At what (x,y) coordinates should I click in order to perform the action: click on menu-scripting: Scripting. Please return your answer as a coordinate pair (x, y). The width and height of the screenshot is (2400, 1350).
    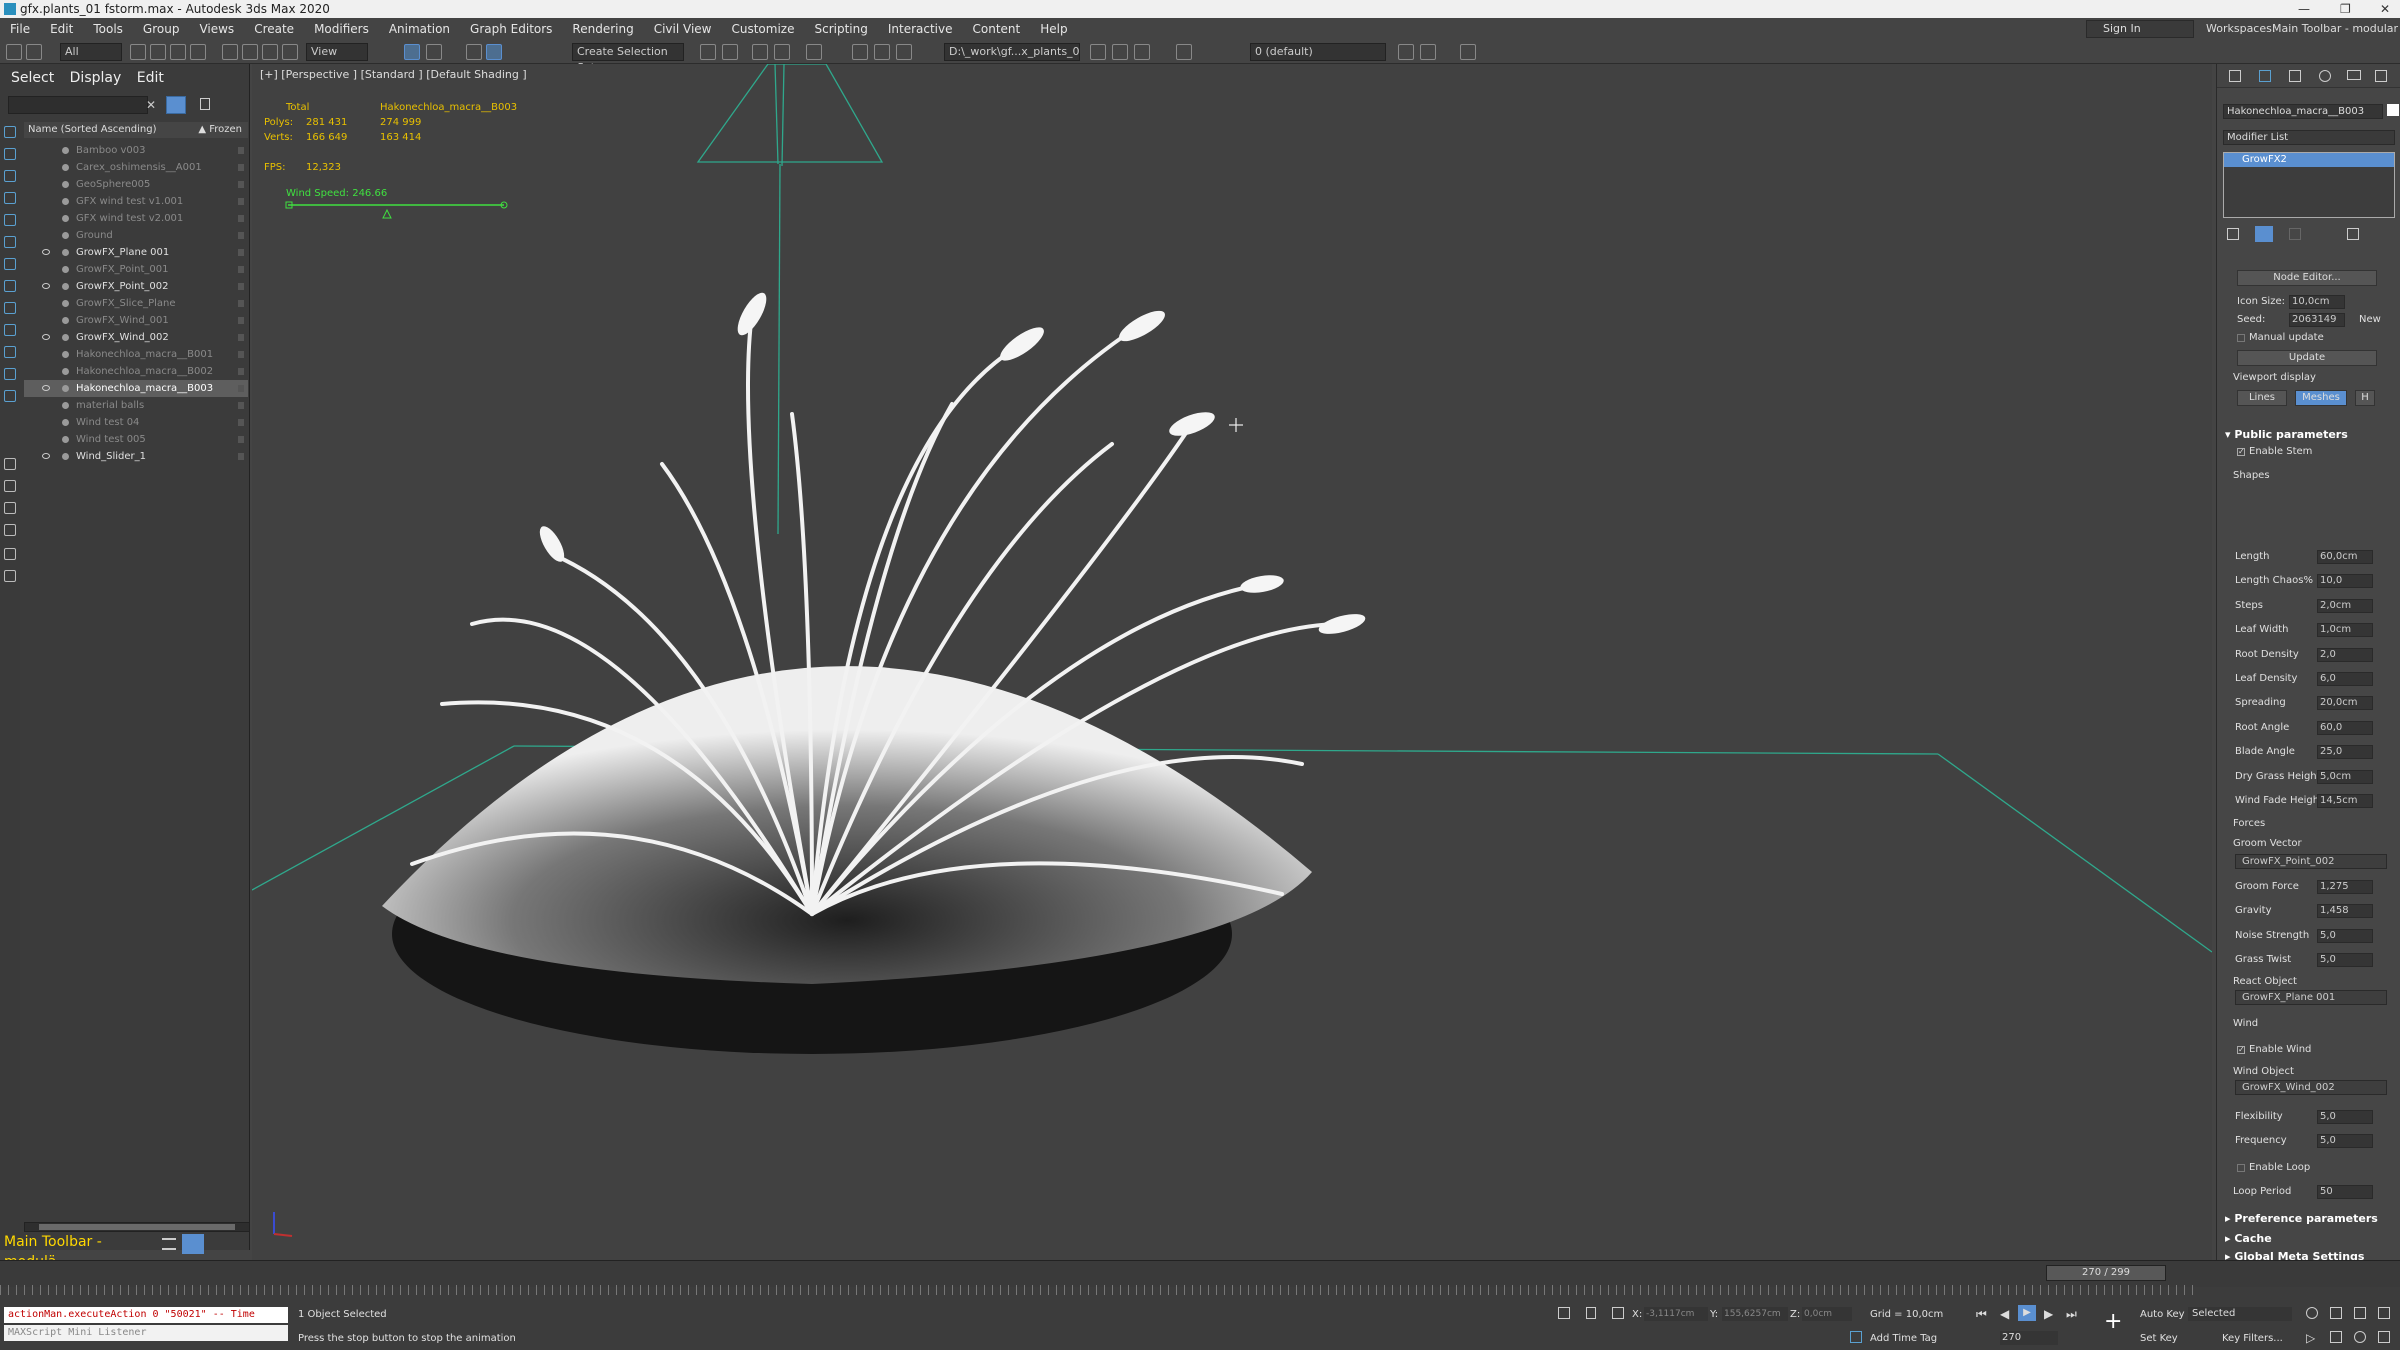
    Looking at the image, I should click on (840, 29).